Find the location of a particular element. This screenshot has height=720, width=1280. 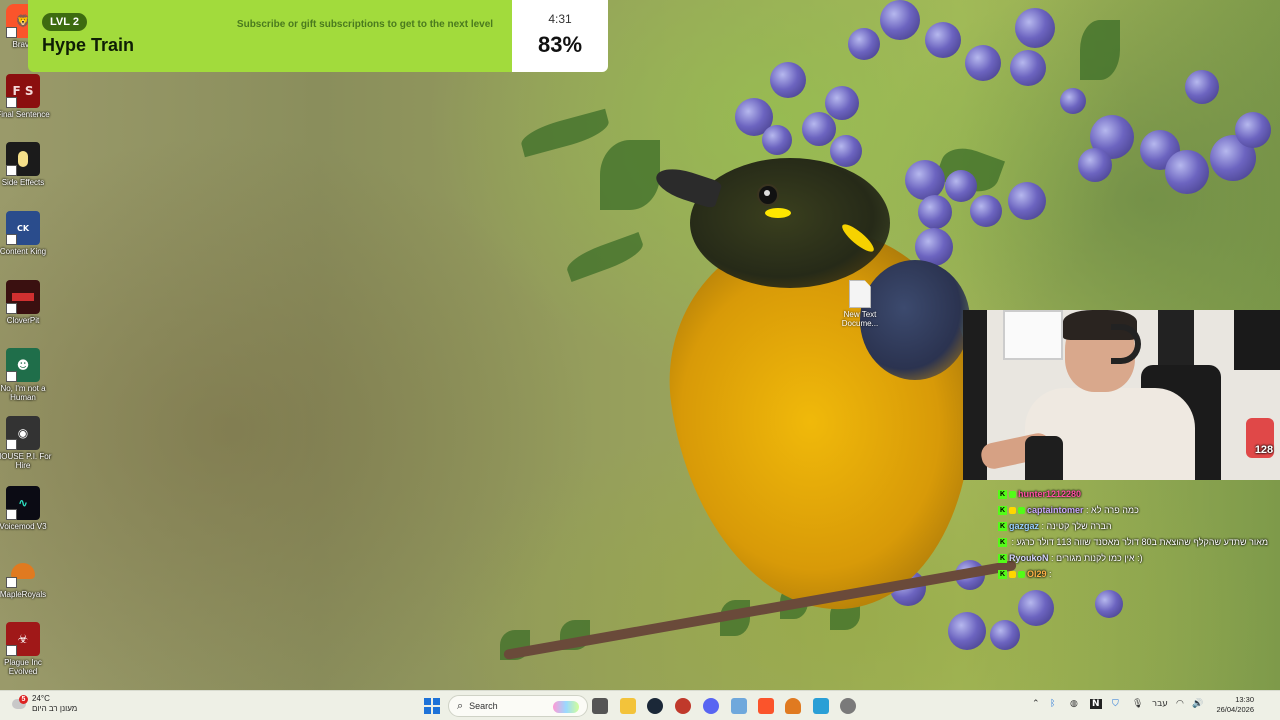

steam-icon is located at coordinates (655, 706).